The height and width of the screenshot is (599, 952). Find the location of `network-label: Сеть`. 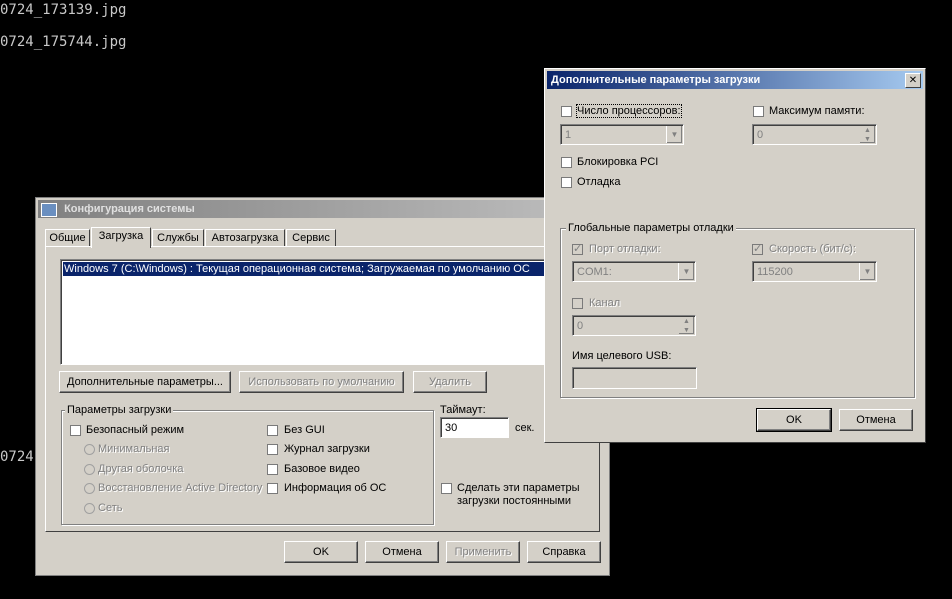

network-label: Сеть is located at coordinates (110, 508).